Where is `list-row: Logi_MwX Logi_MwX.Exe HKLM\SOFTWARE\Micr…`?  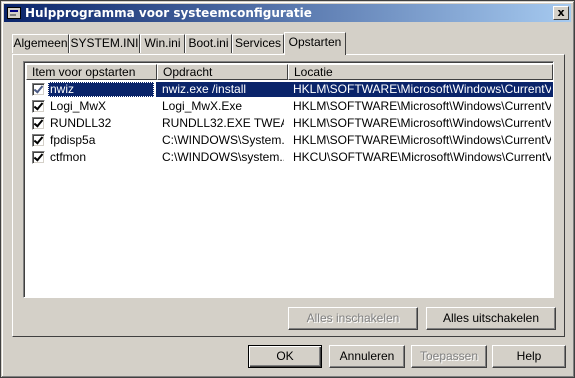
list-row: Logi_MwX Logi_MwX.Exe HKLM\SOFTWARE\Micr… is located at coordinates (288, 106).